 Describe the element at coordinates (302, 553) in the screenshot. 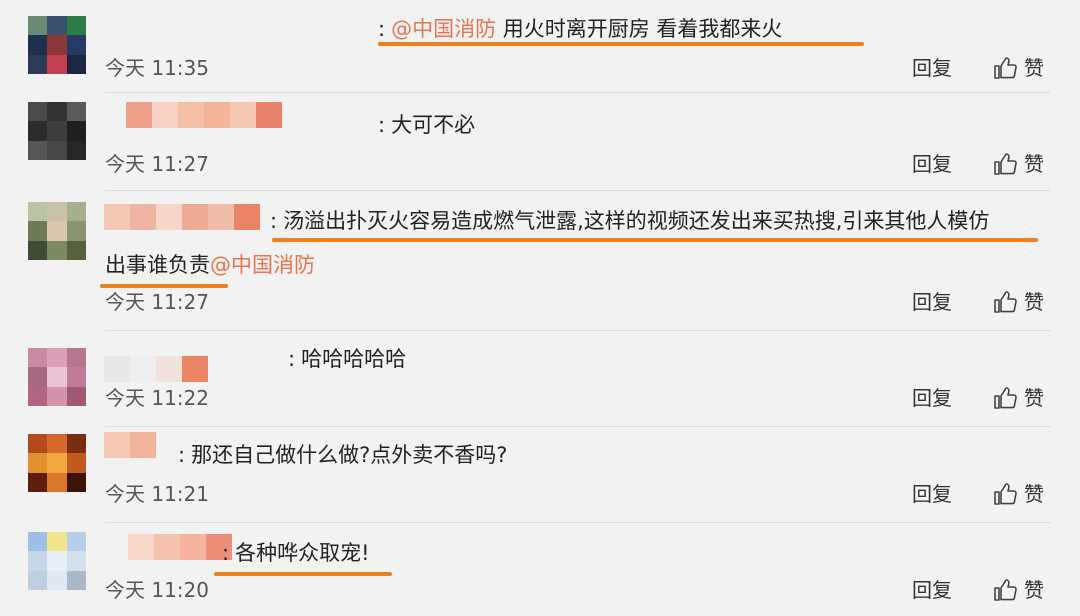

I see `comment-text-segment: 各种哗众取宠!` at that location.